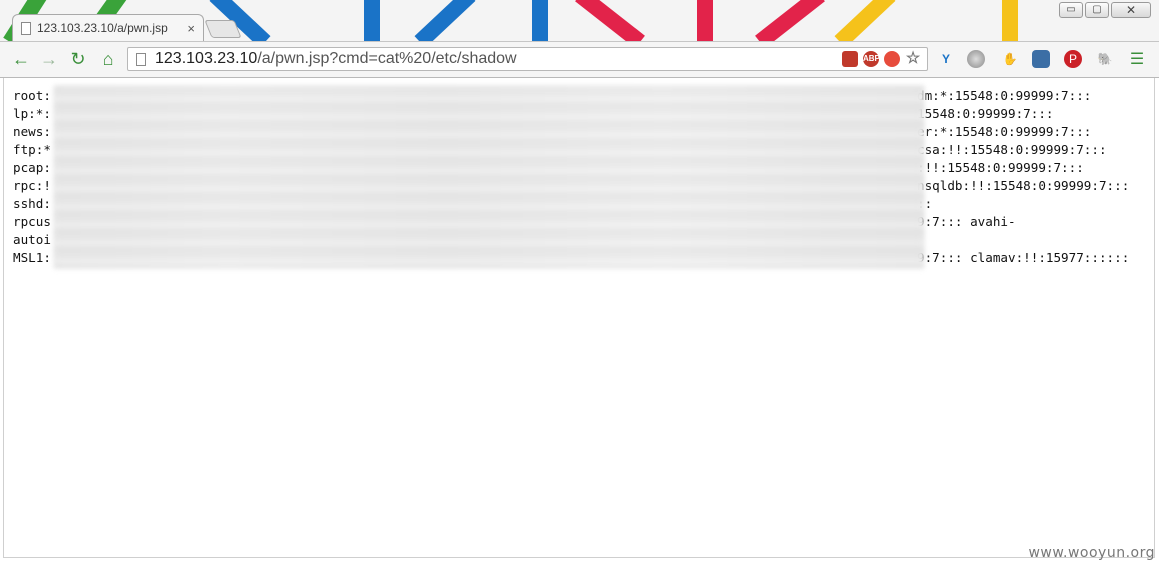 This screenshot has width=1159, height=563. Describe the element at coordinates (102, 28) in the screenshot. I see `tab-title: 123.103.23.10/a/pwn.jsp` at that location.